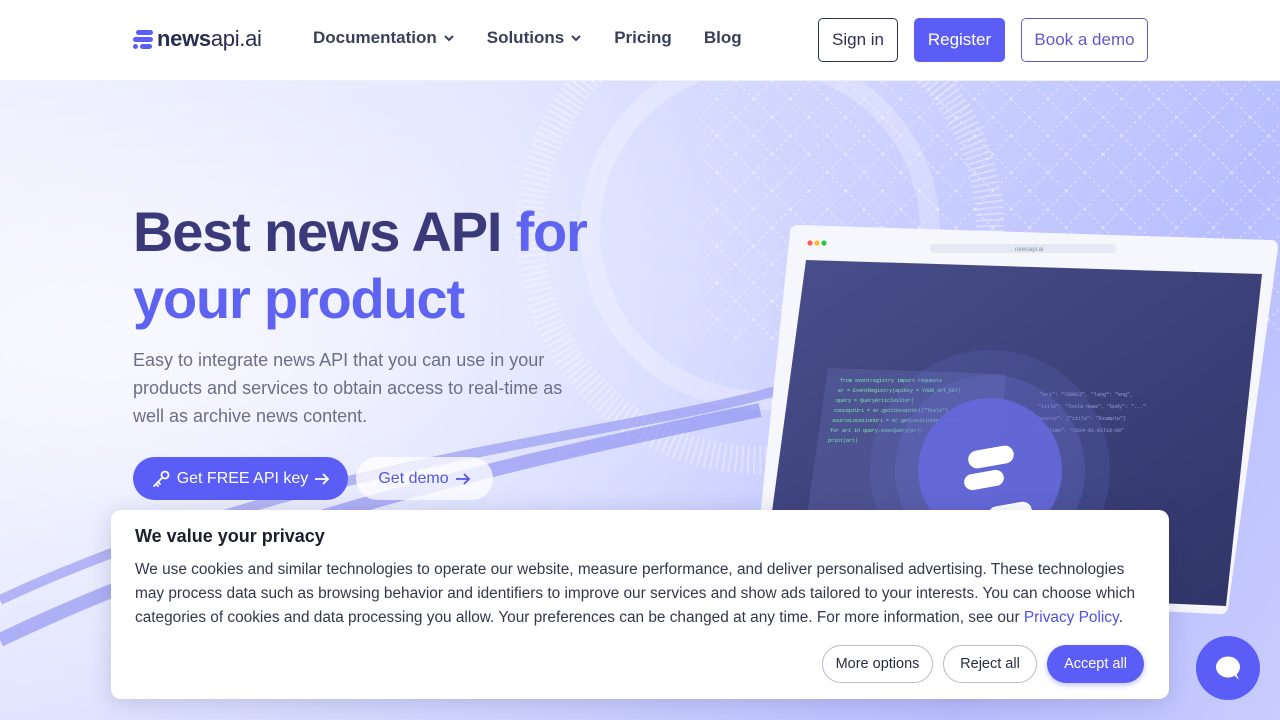 The height and width of the screenshot is (720, 1280). Describe the element at coordinates (858, 40) in the screenshot. I see `sign-in-button: Sign in` at that location.